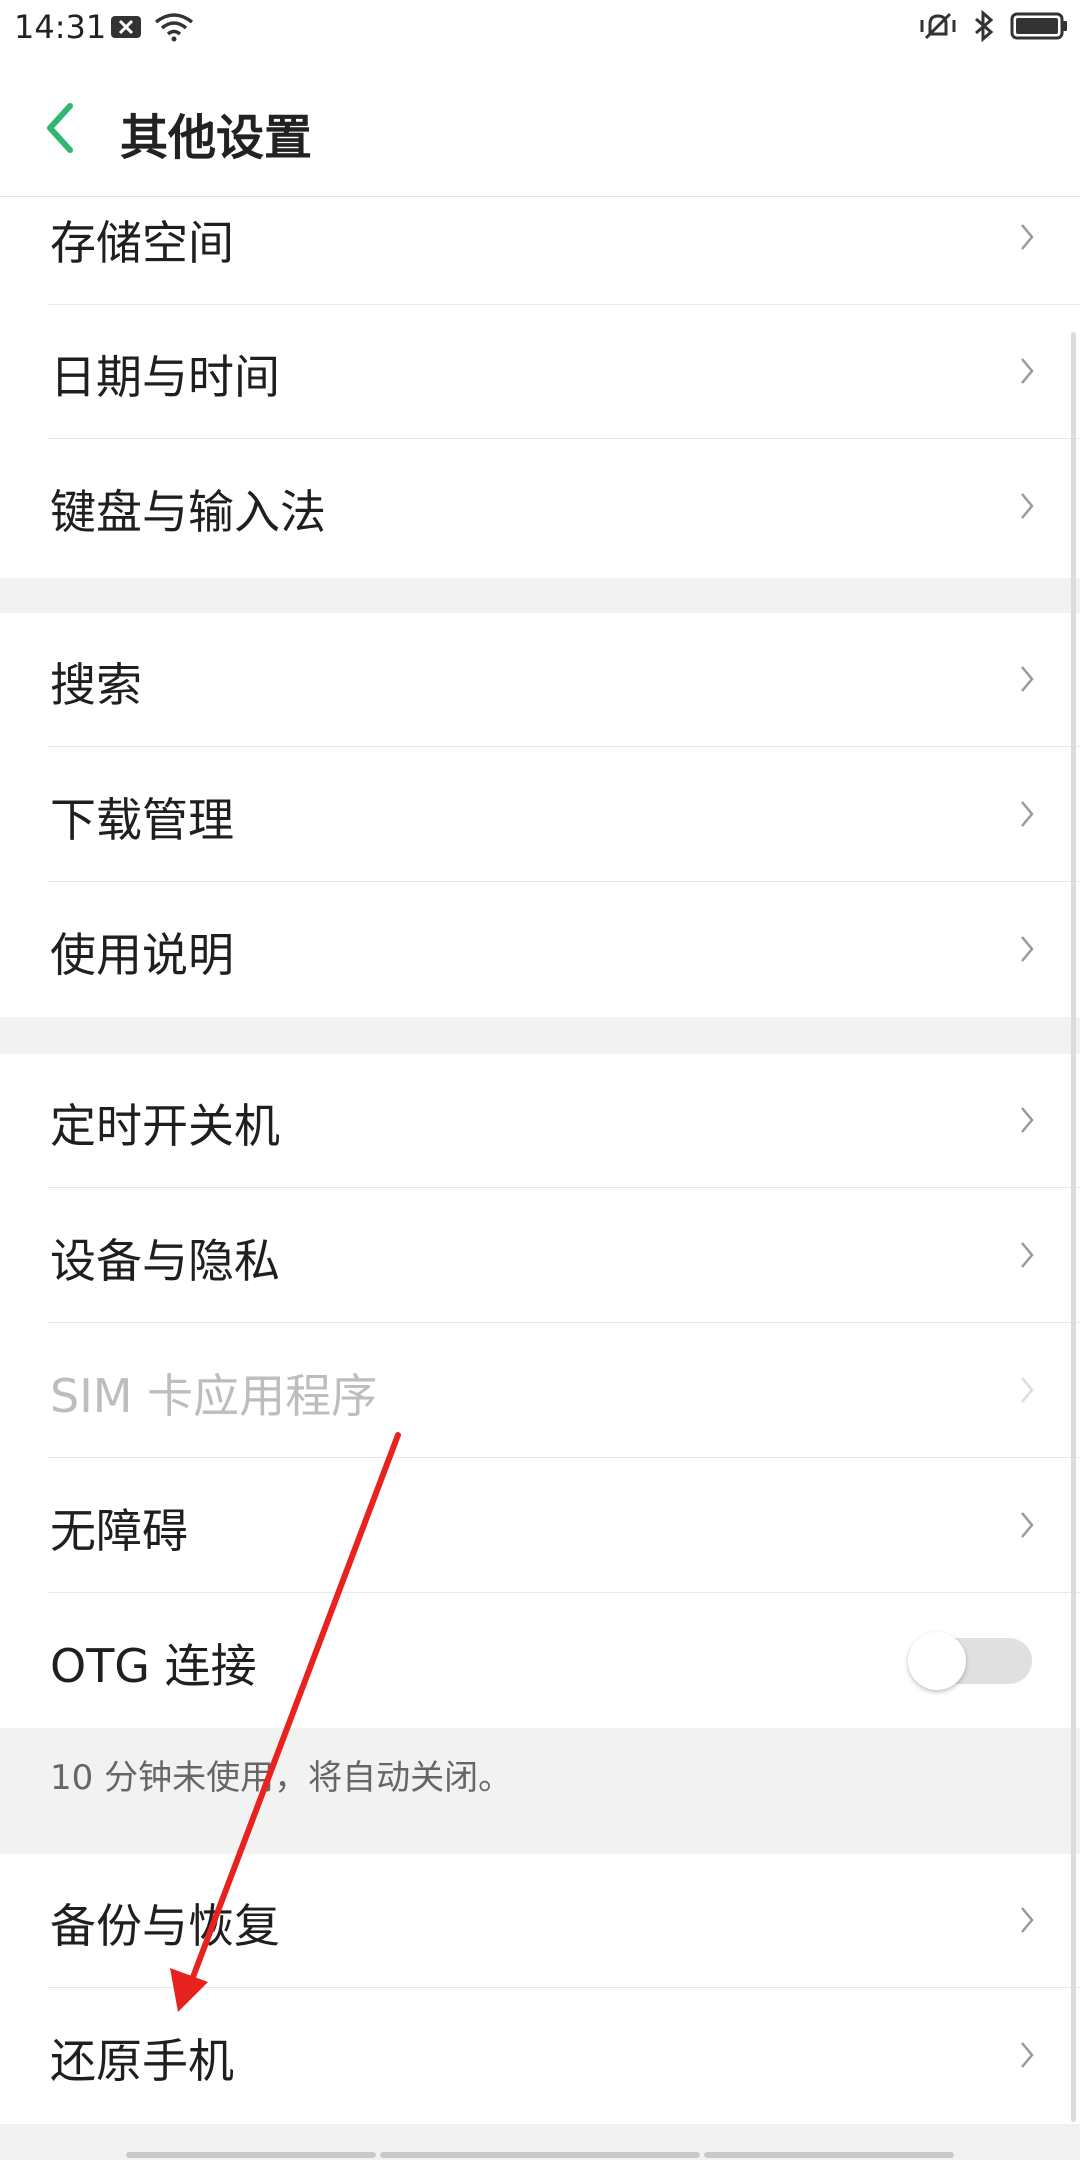 The height and width of the screenshot is (2160, 1080). What do you see at coordinates (540, 238) in the screenshot?
I see `settings-item-storage: 存储空间` at bounding box center [540, 238].